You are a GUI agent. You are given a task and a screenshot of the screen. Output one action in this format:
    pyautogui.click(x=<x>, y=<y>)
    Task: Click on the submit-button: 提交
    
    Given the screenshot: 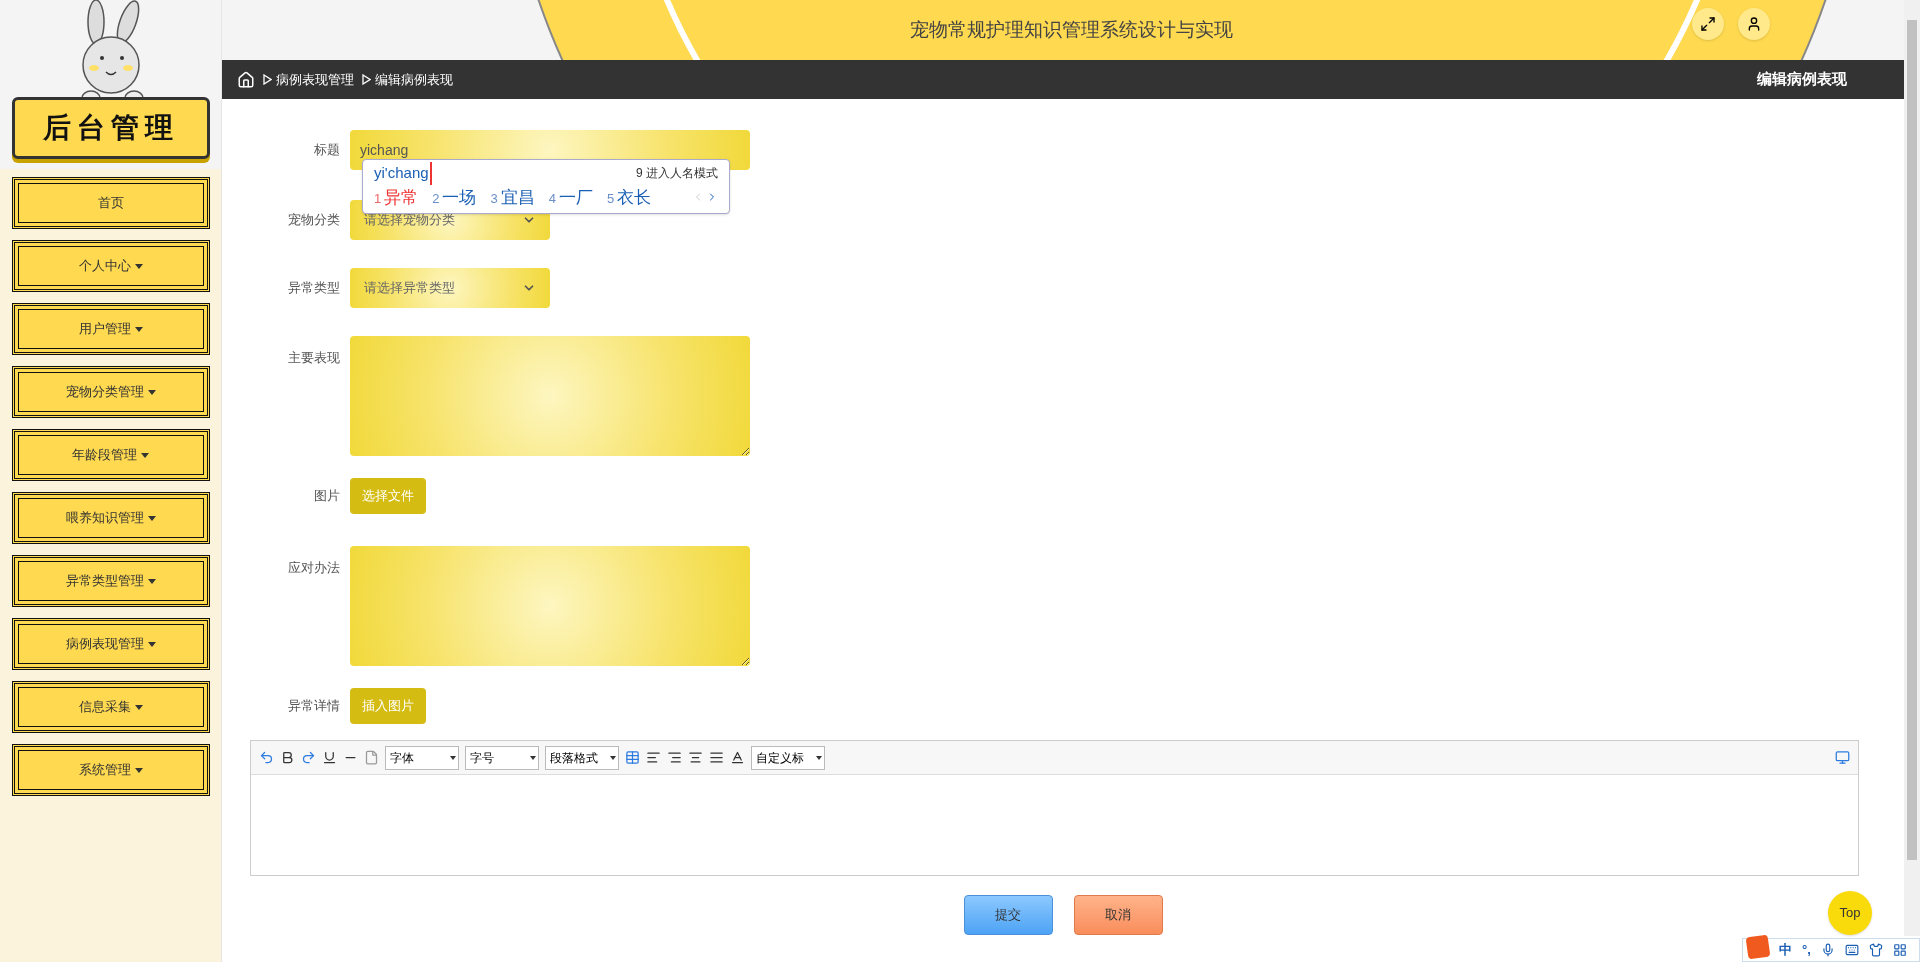 What is the action you would take?
    pyautogui.click(x=1008, y=915)
    